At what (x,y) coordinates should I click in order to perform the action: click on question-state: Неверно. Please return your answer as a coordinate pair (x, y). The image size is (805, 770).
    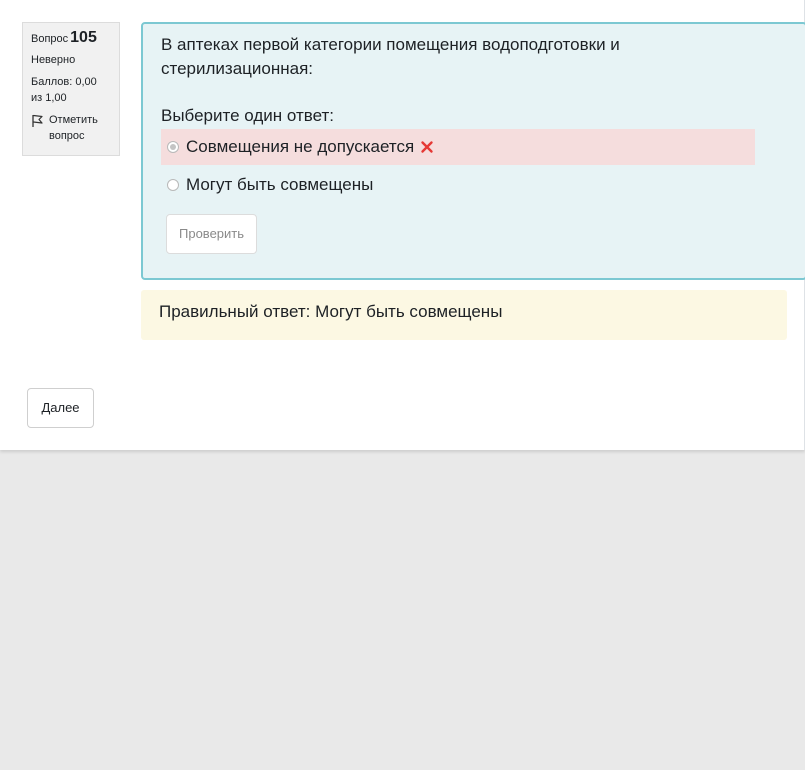
    Looking at the image, I should click on (53, 60).